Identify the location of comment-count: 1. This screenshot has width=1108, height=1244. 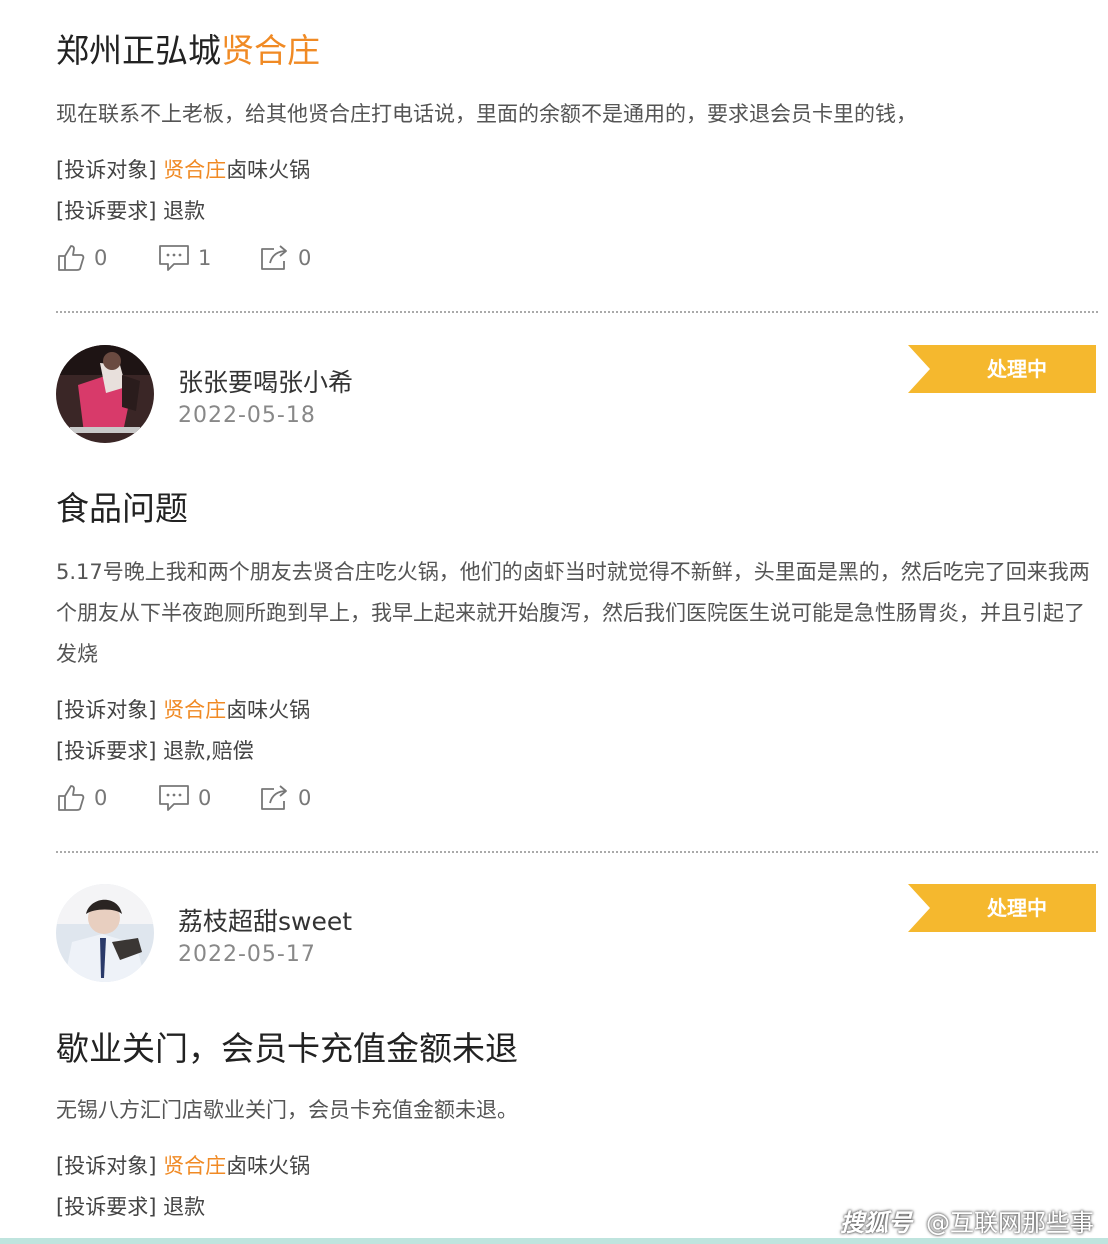
(205, 258).